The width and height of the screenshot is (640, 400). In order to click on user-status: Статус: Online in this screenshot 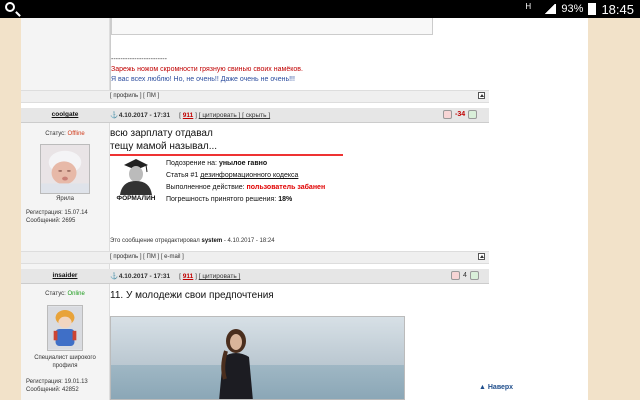, I will do `click(65, 294)`.